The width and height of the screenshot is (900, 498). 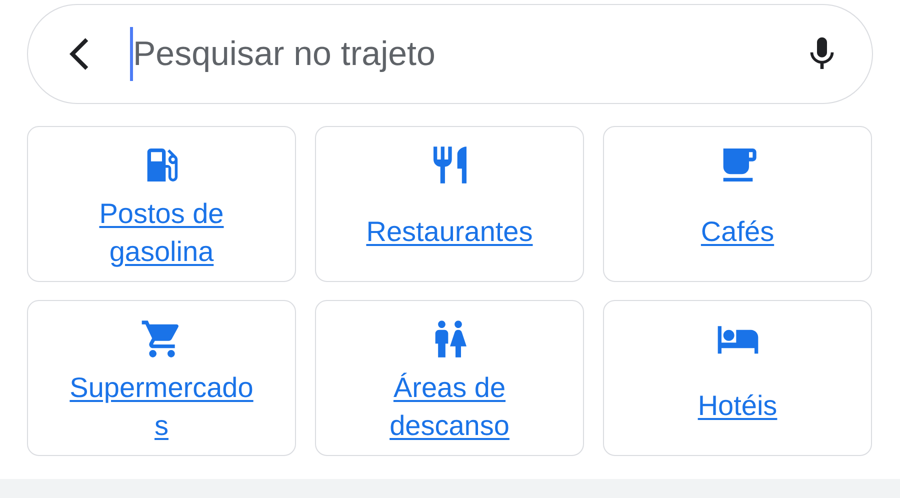 What do you see at coordinates (161, 378) in the screenshot?
I see `category-button: Supermercados` at bounding box center [161, 378].